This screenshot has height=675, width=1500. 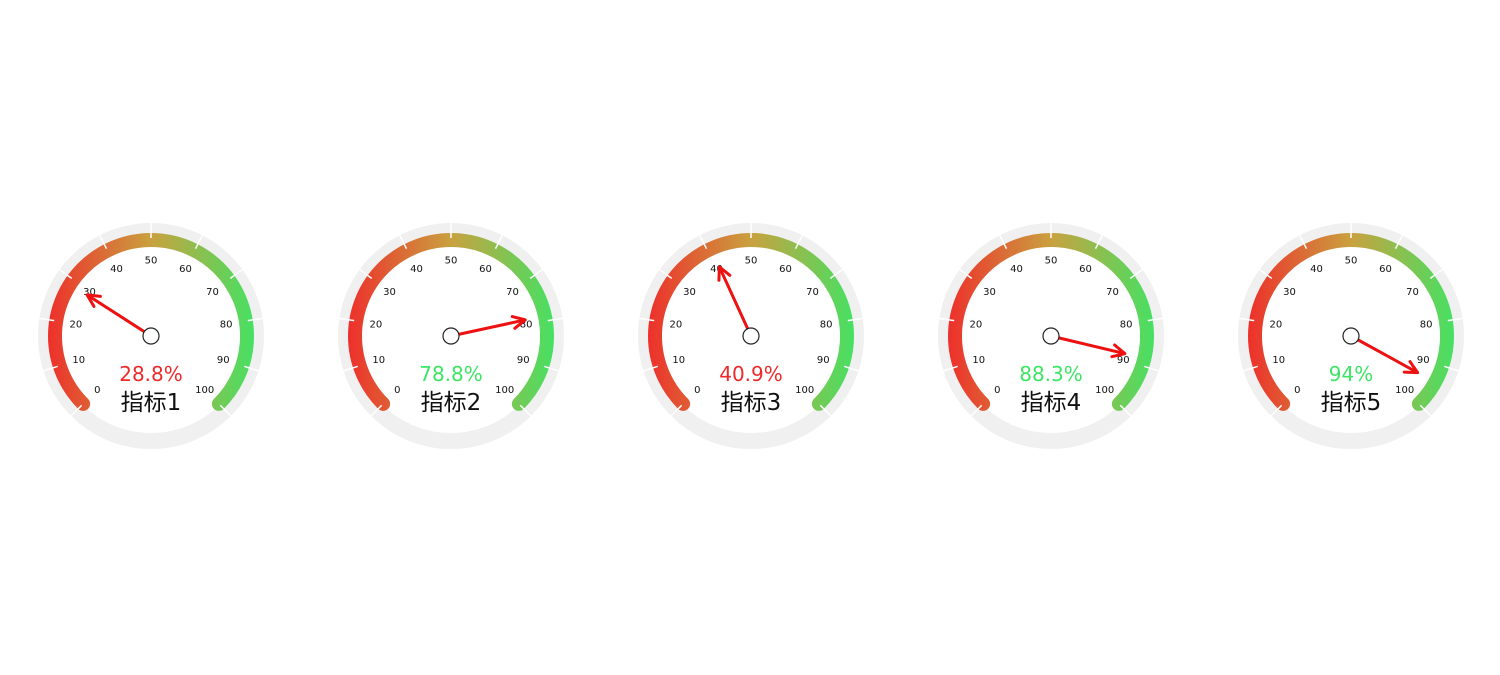 I want to click on gauge-1: 010203040506070809010028.8%指标1, so click(x=151, y=336).